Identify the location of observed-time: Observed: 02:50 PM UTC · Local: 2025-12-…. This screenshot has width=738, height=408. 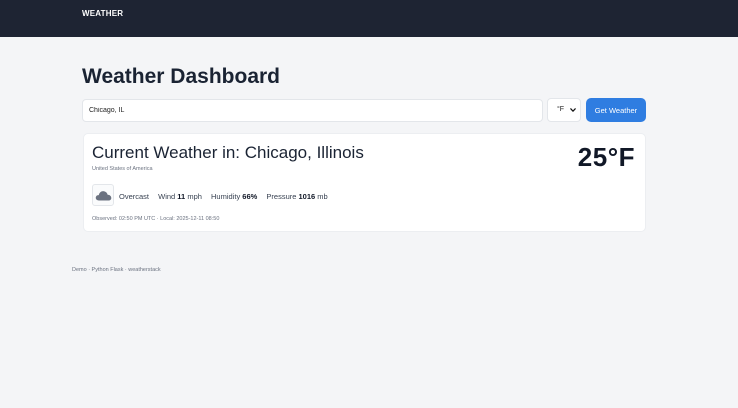
(156, 219).